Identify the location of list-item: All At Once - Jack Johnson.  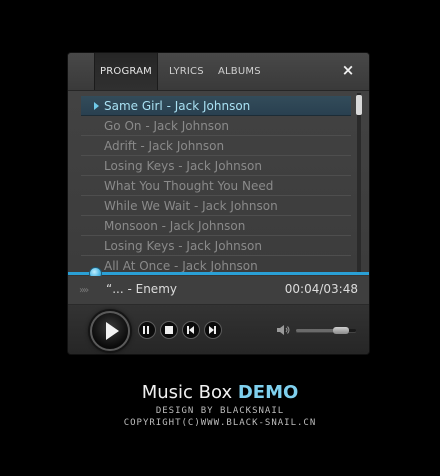
(216, 264).